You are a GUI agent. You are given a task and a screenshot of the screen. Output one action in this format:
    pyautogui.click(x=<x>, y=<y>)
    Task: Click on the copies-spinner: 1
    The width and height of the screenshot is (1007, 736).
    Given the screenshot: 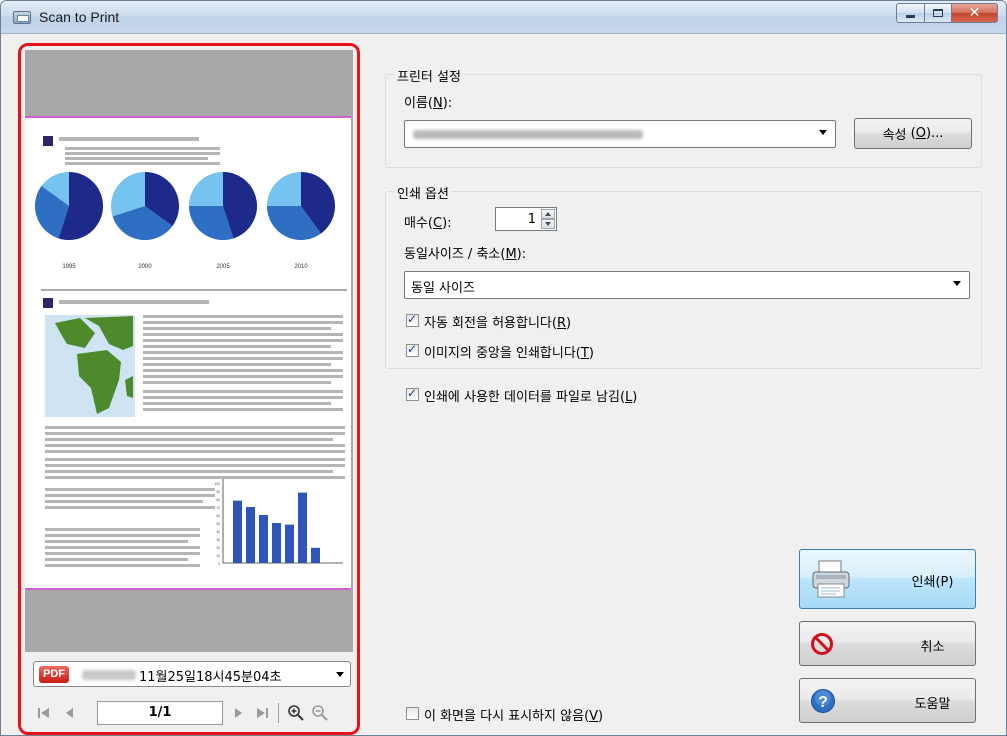 What is the action you would take?
    pyautogui.click(x=526, y=219)
    